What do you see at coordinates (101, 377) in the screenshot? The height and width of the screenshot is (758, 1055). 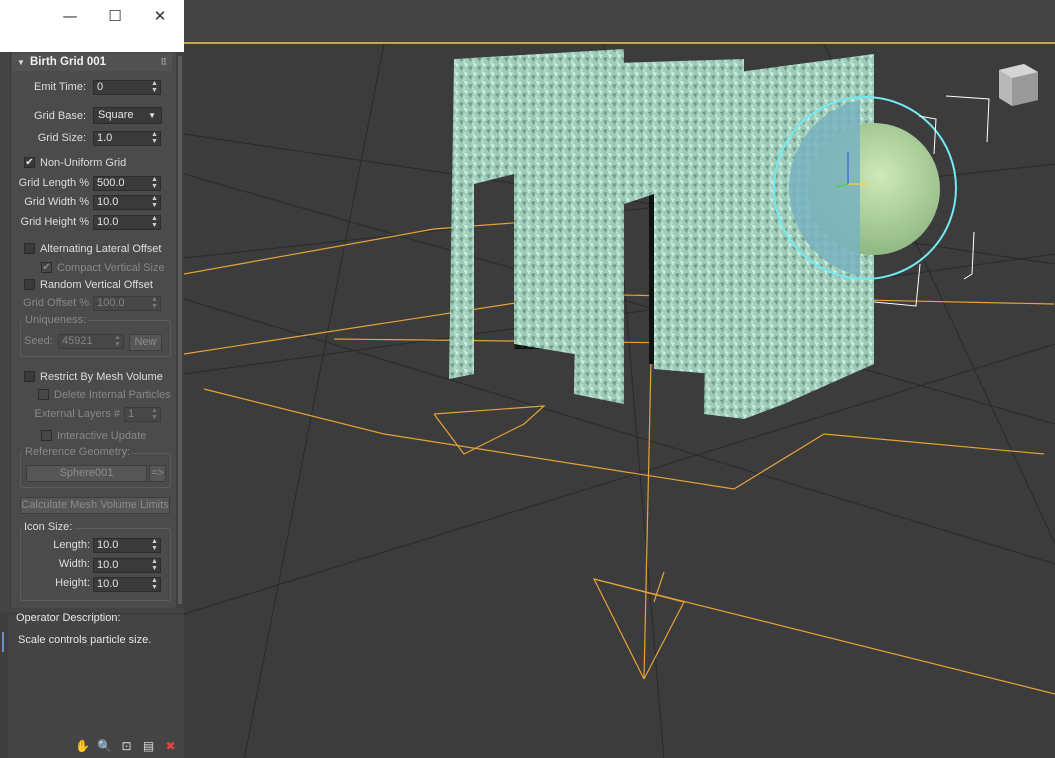 I see `restrict-by-mesh-volume-label: Restrict By Mesh Volume` at bounding box center [101, 377].